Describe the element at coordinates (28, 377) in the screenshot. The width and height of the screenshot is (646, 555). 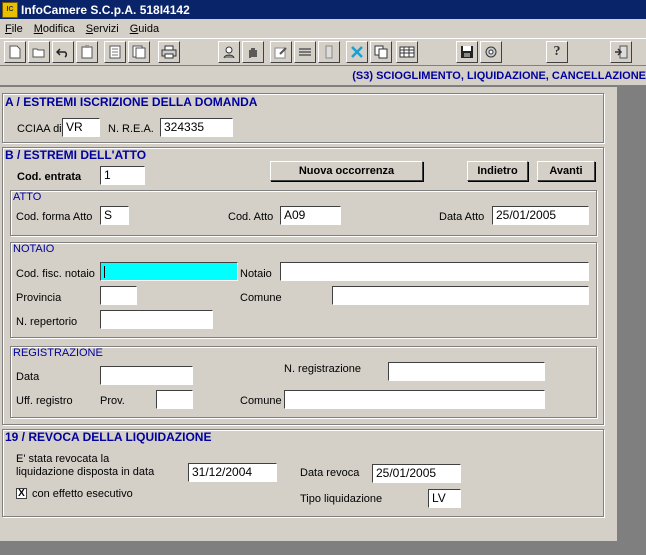
I see `reg-data-label: Data` at that location.